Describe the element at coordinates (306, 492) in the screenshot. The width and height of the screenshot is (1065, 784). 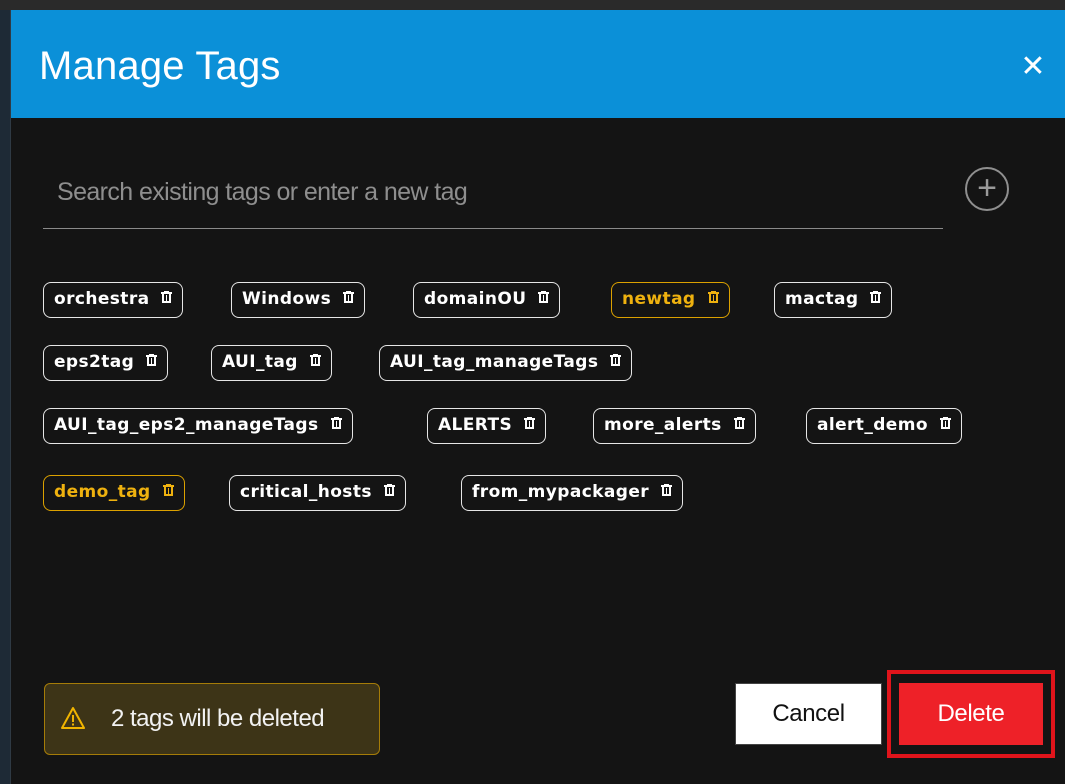
I see `tag-label: critical_hosts` at that location.